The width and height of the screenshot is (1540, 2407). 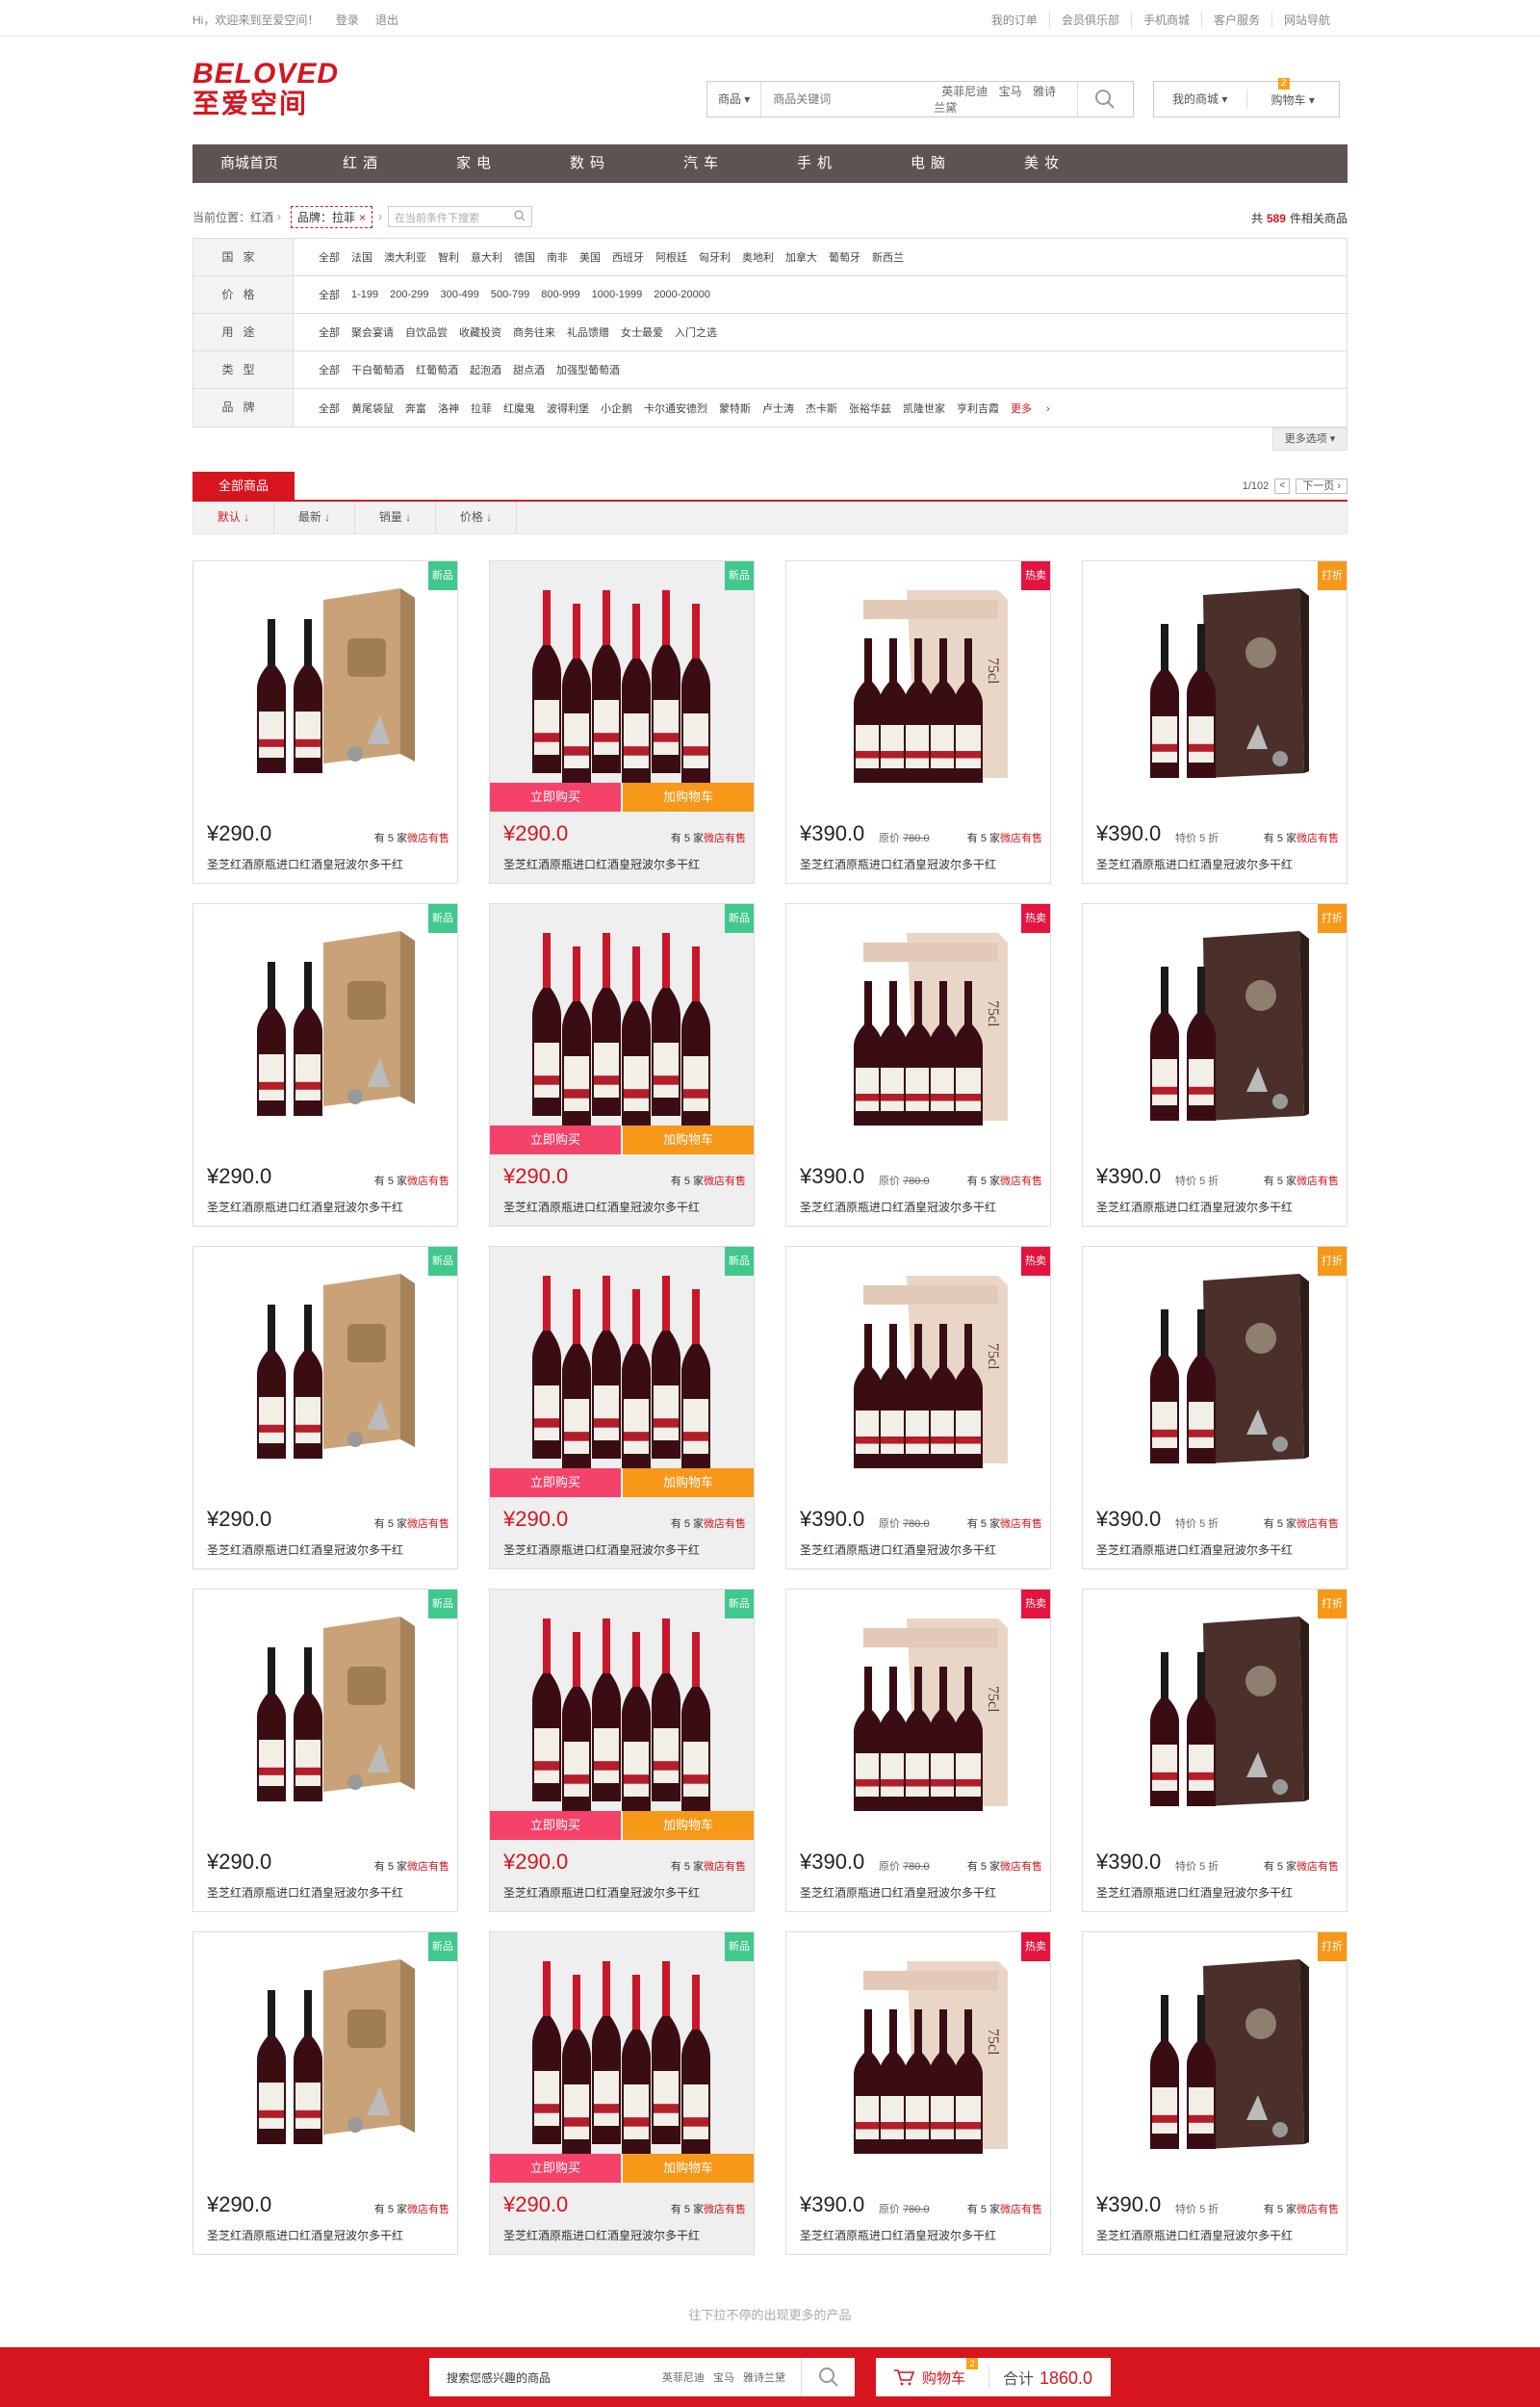 I want to click on filter-option: 洛神, so click(x=448, y=408).